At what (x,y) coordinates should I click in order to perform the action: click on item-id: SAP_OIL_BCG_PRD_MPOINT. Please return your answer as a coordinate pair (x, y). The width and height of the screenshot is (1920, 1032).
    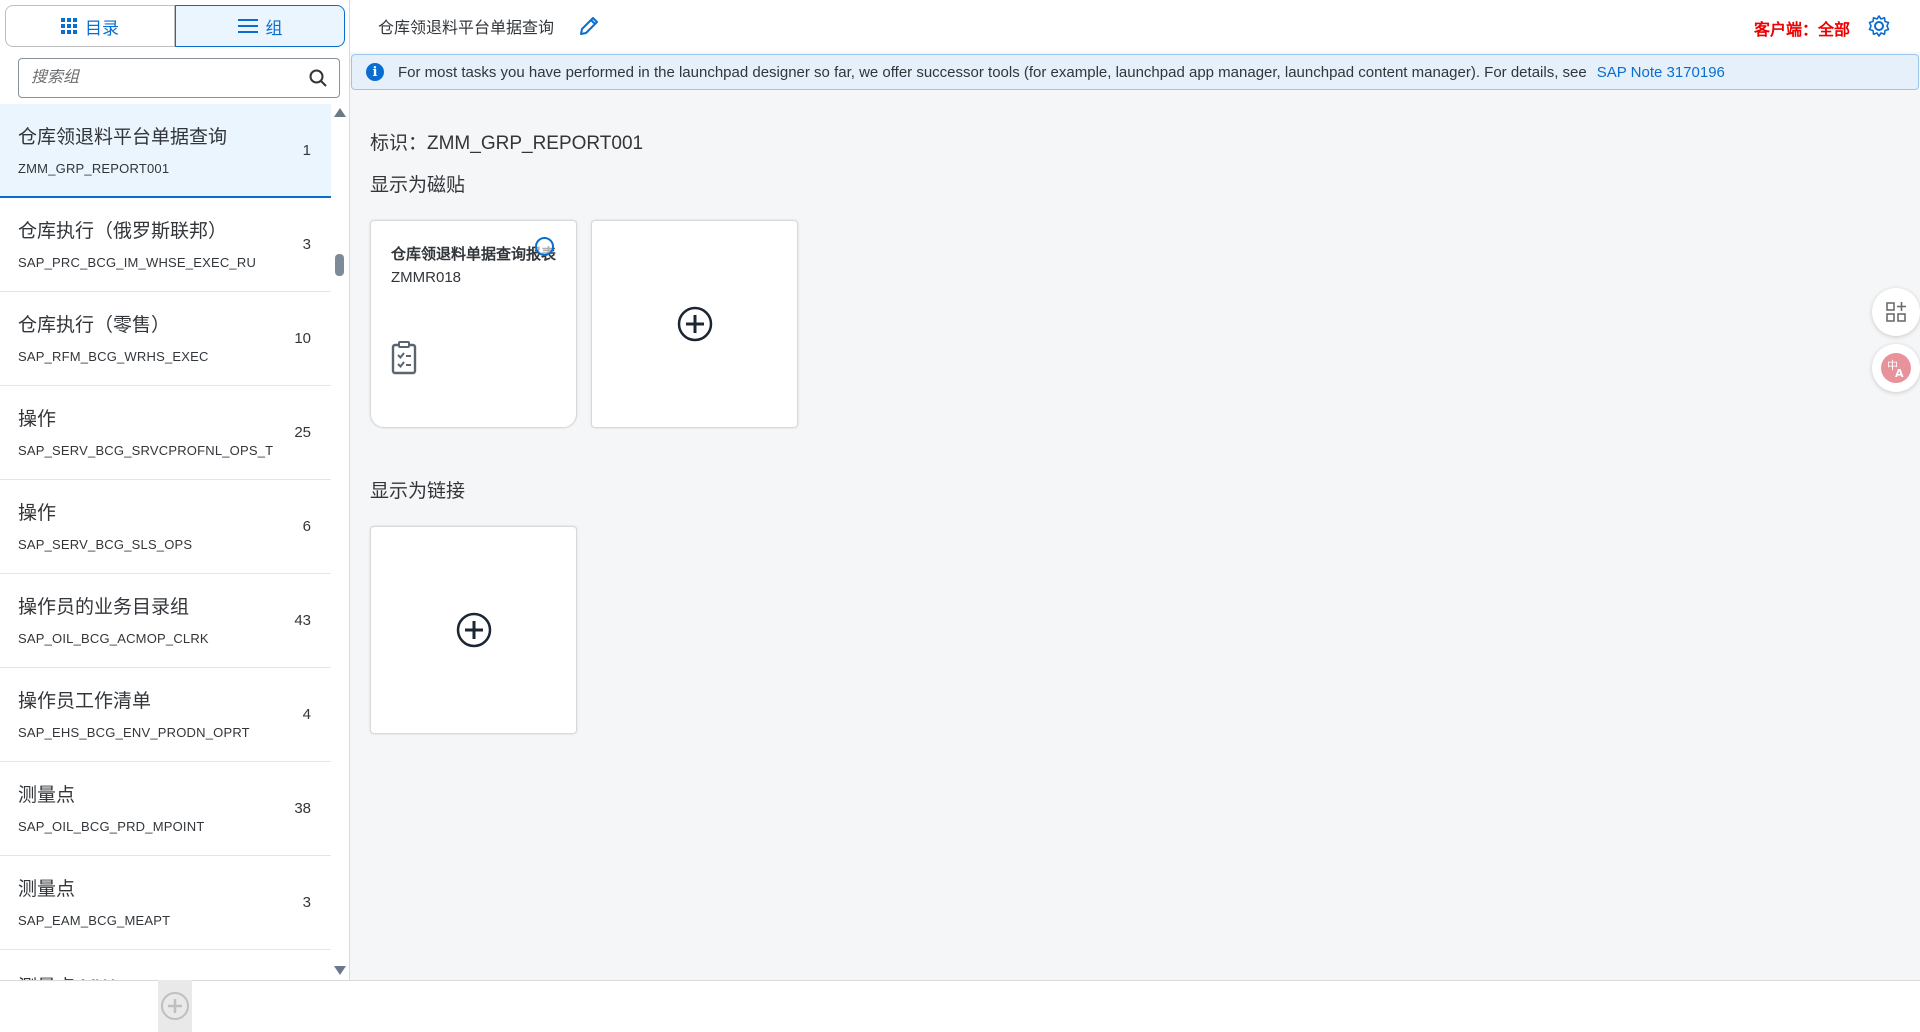
    Looking at the image, I should click on (111, 826).